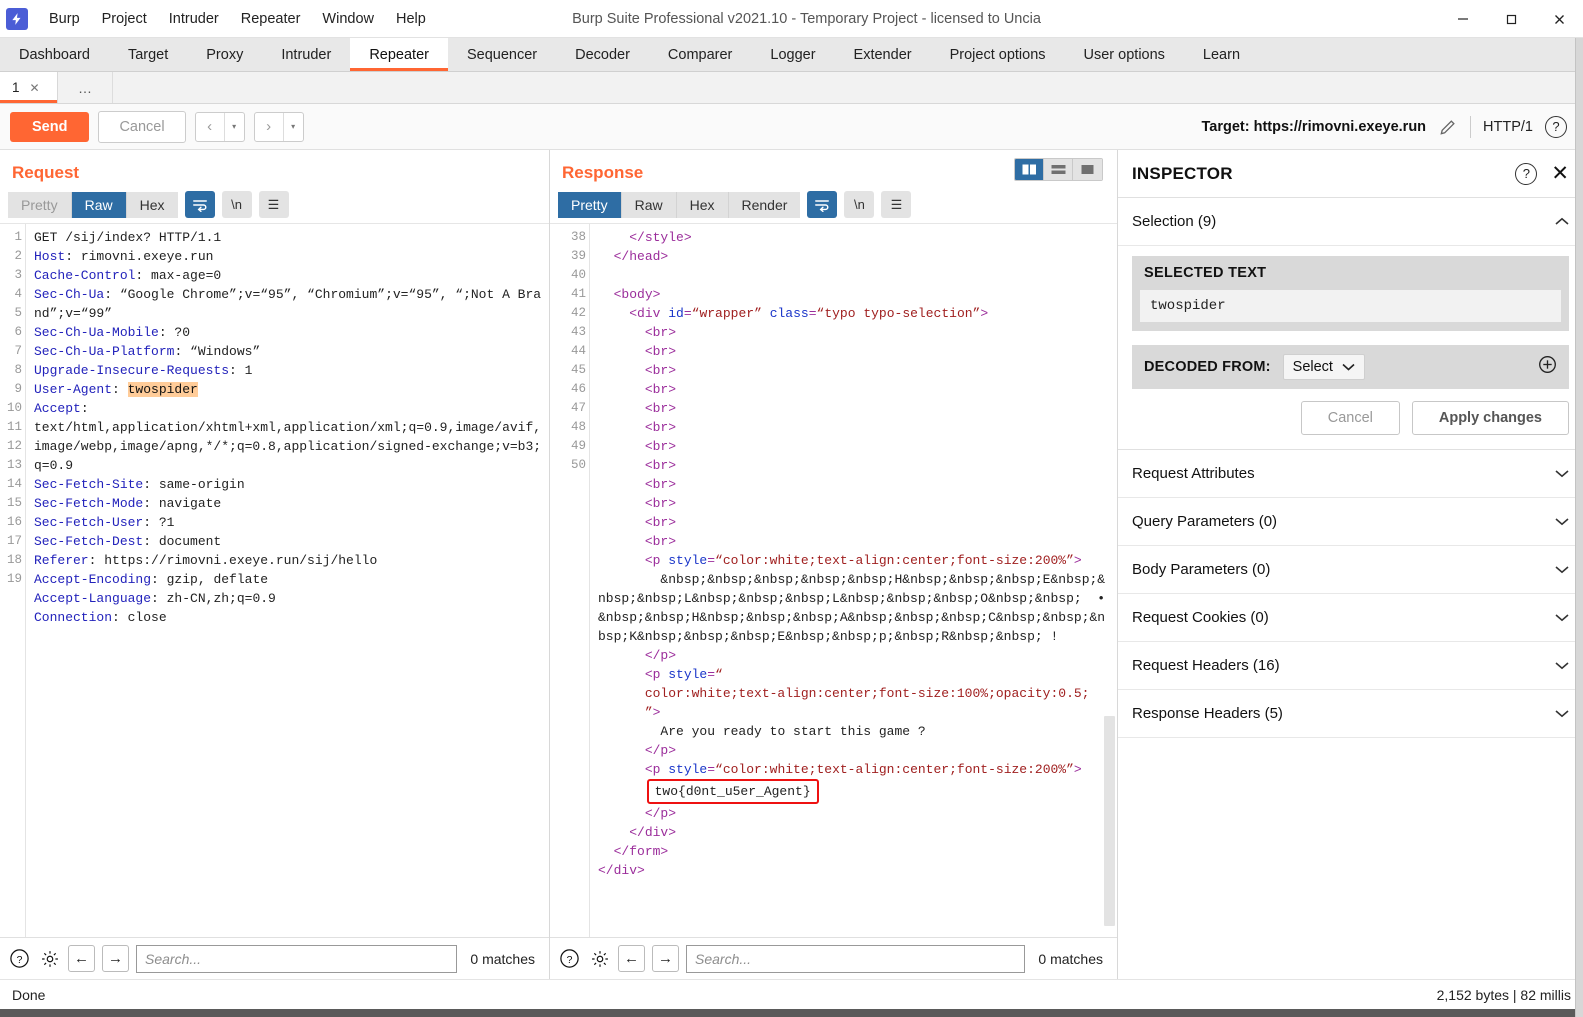 This screenshot has height=1017, width=1583. I want to click on section-request-attributes: Request Attributes, so click(1350, 474).